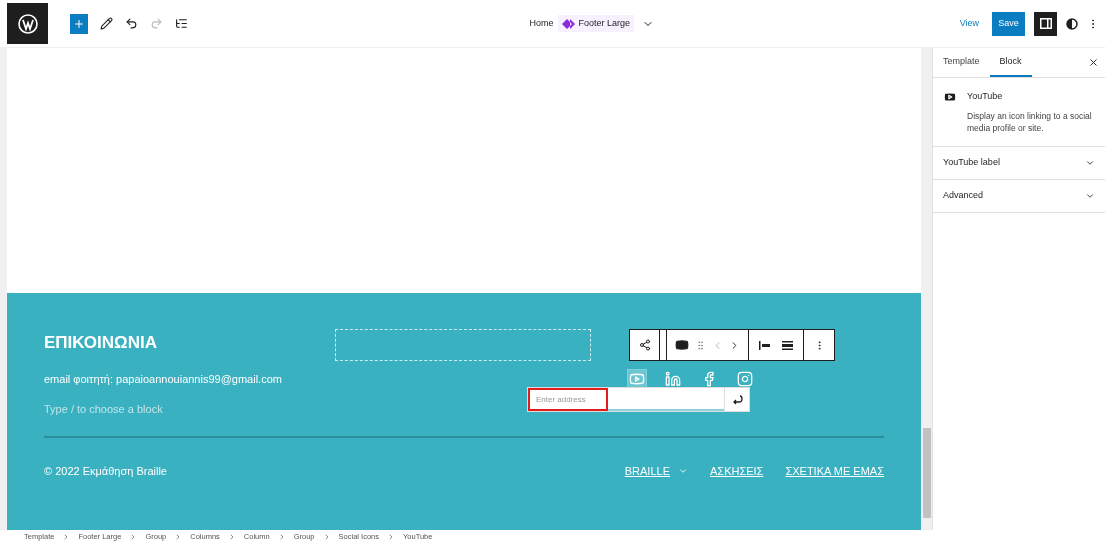 This screenshot has height=544, width=1105. What do you see at coordinates (1072, 23) in the screenshot?
I see `contrast-icon` at bounding box center [1072, 23].